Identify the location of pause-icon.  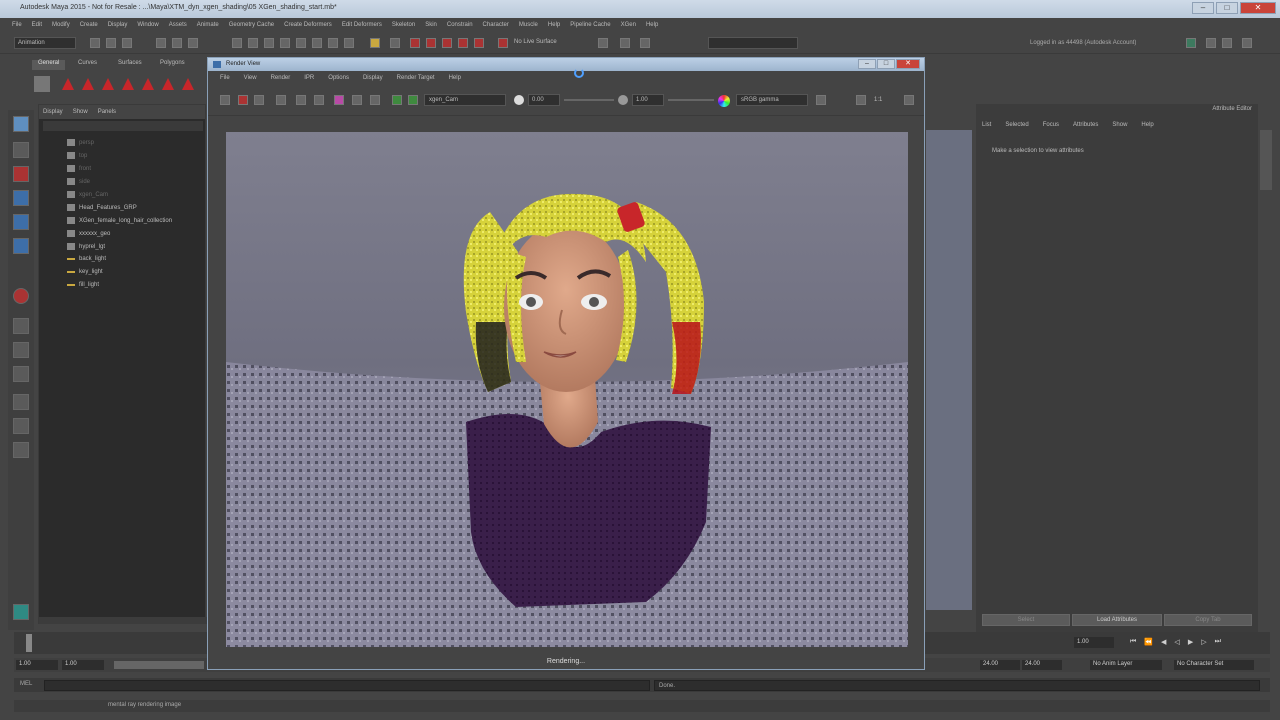
(861, 100).